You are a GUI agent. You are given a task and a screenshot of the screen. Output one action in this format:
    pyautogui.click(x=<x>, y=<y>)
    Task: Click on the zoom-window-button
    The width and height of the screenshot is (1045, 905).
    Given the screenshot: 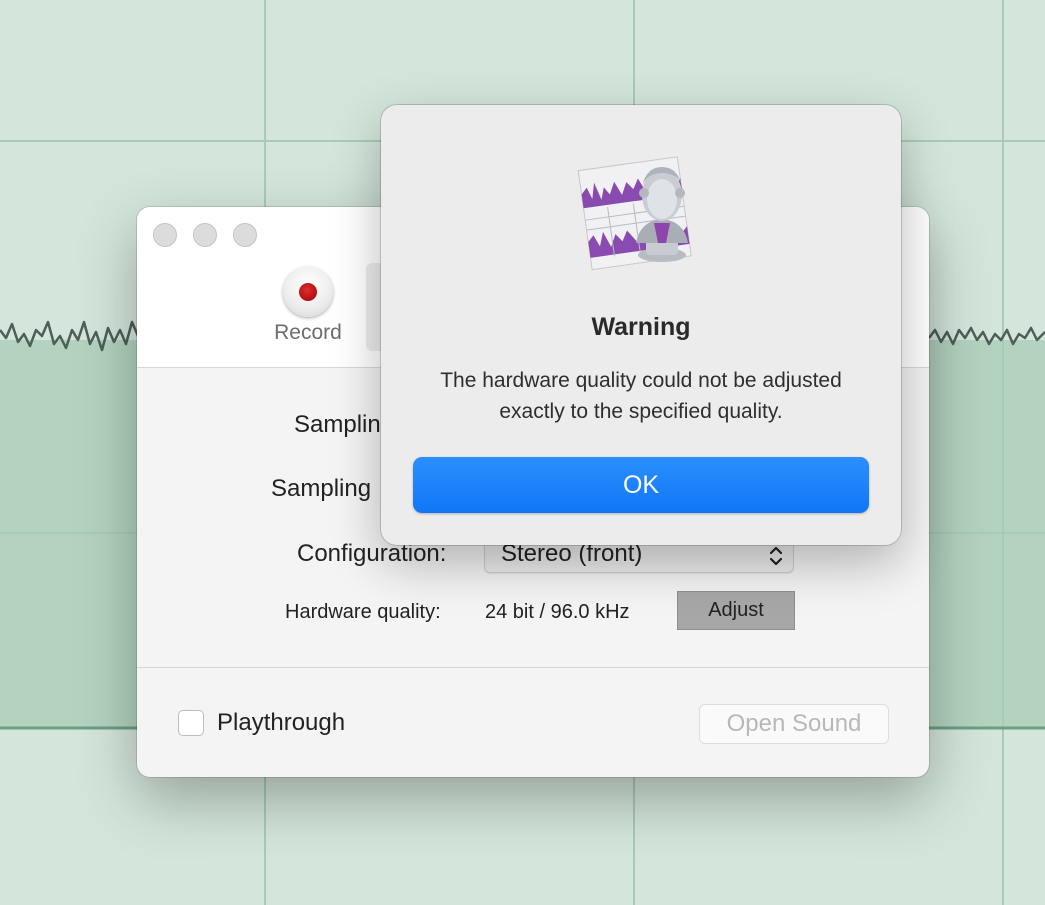 What is the action you would take?
    pyautogui.click(x=245, y=235)
    